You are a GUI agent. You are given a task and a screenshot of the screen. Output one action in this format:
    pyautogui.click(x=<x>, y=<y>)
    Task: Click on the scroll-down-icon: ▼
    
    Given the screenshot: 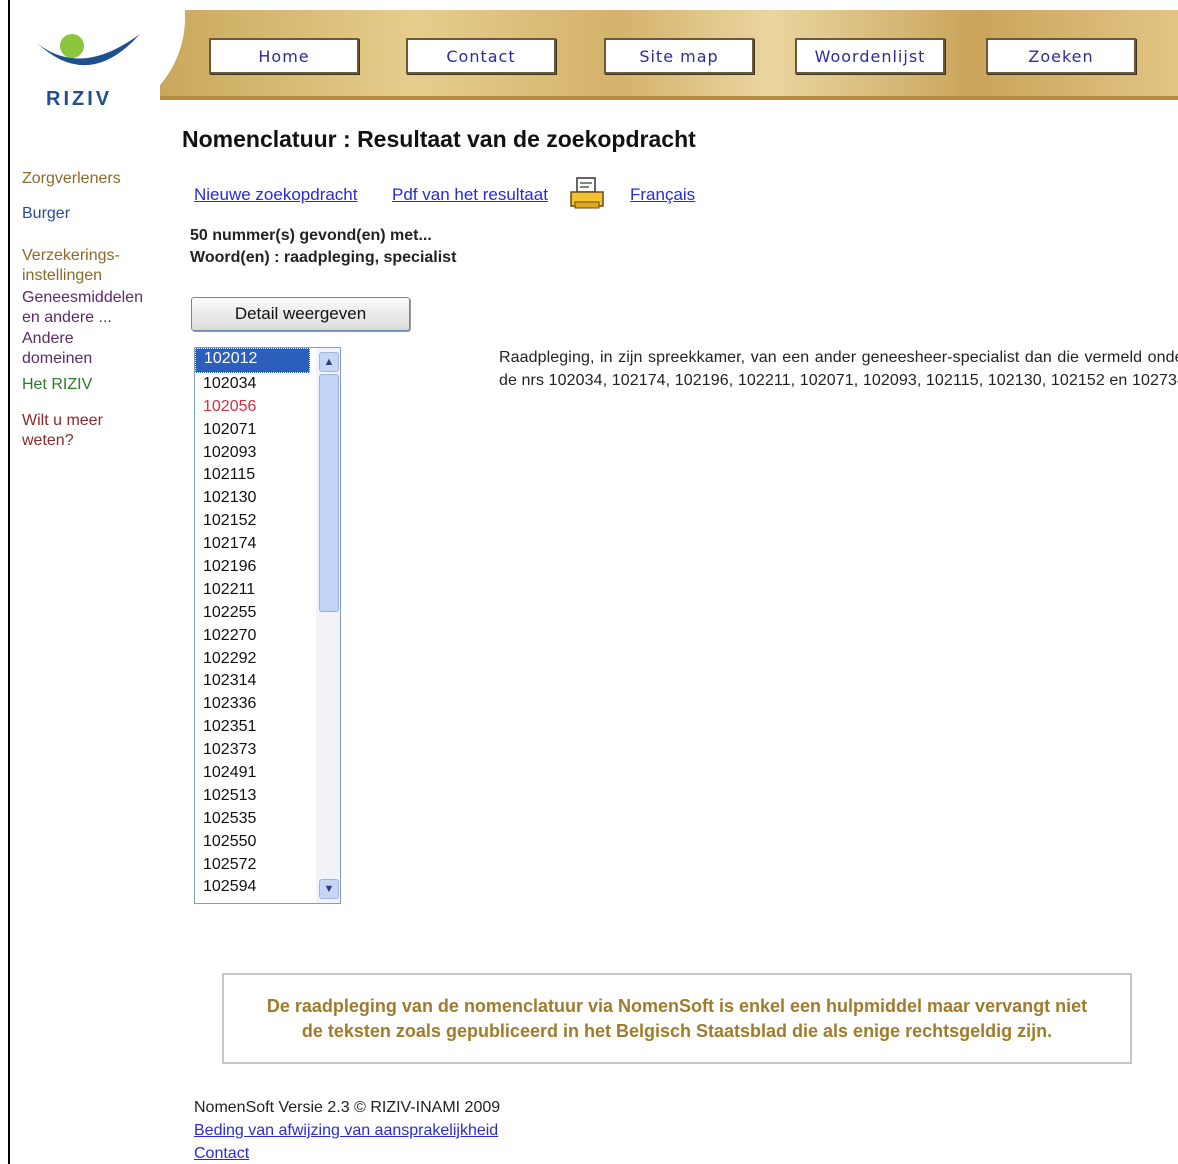 What is the action you would take?
    pyautogui.click(x=329, y=889)
    